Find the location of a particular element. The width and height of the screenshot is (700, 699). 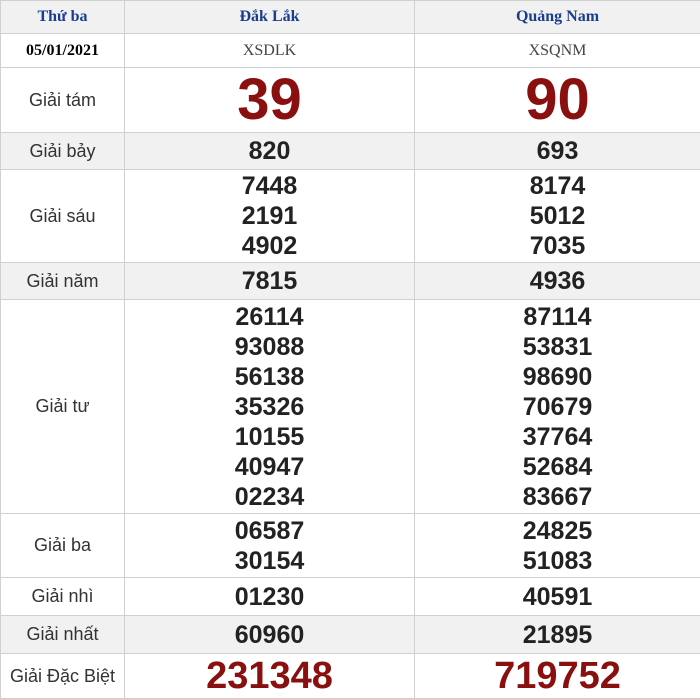

prize-number: 52684 is located at coordinates (557, 467).